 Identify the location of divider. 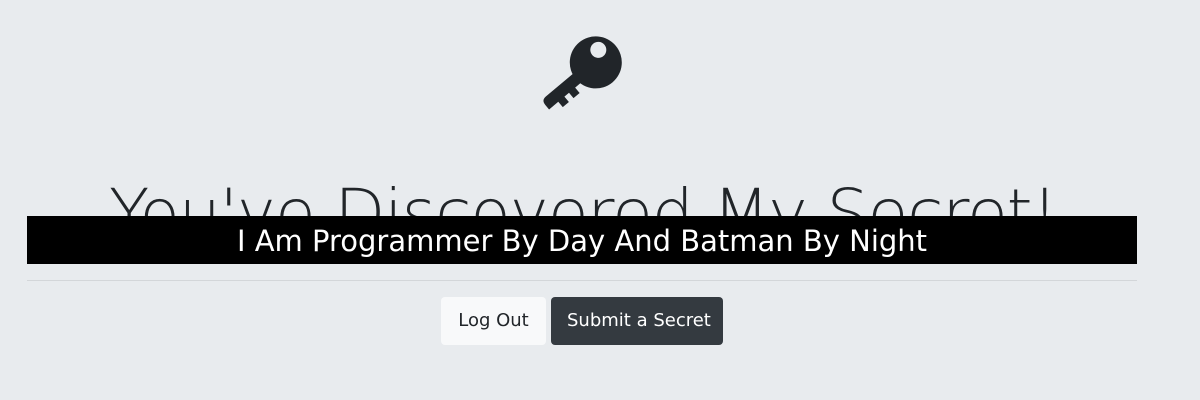
(582, 280).